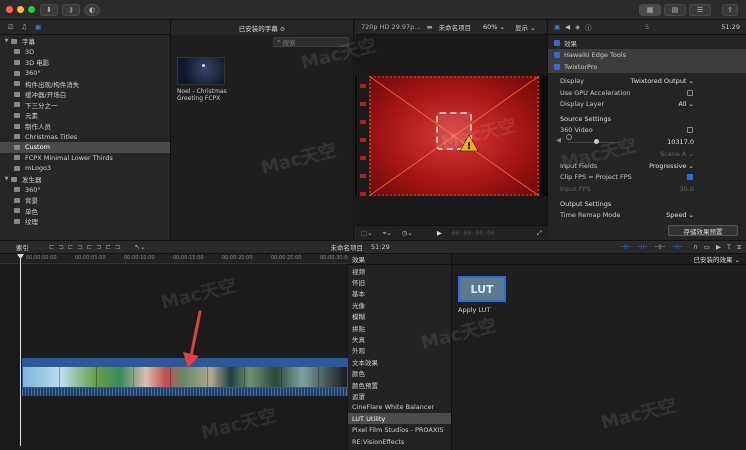 This screenshot has width=746, height=450. What do you see at coordinates (20, 351) in the screenshot?
I see `playhead` at bounding box center [20, 351].